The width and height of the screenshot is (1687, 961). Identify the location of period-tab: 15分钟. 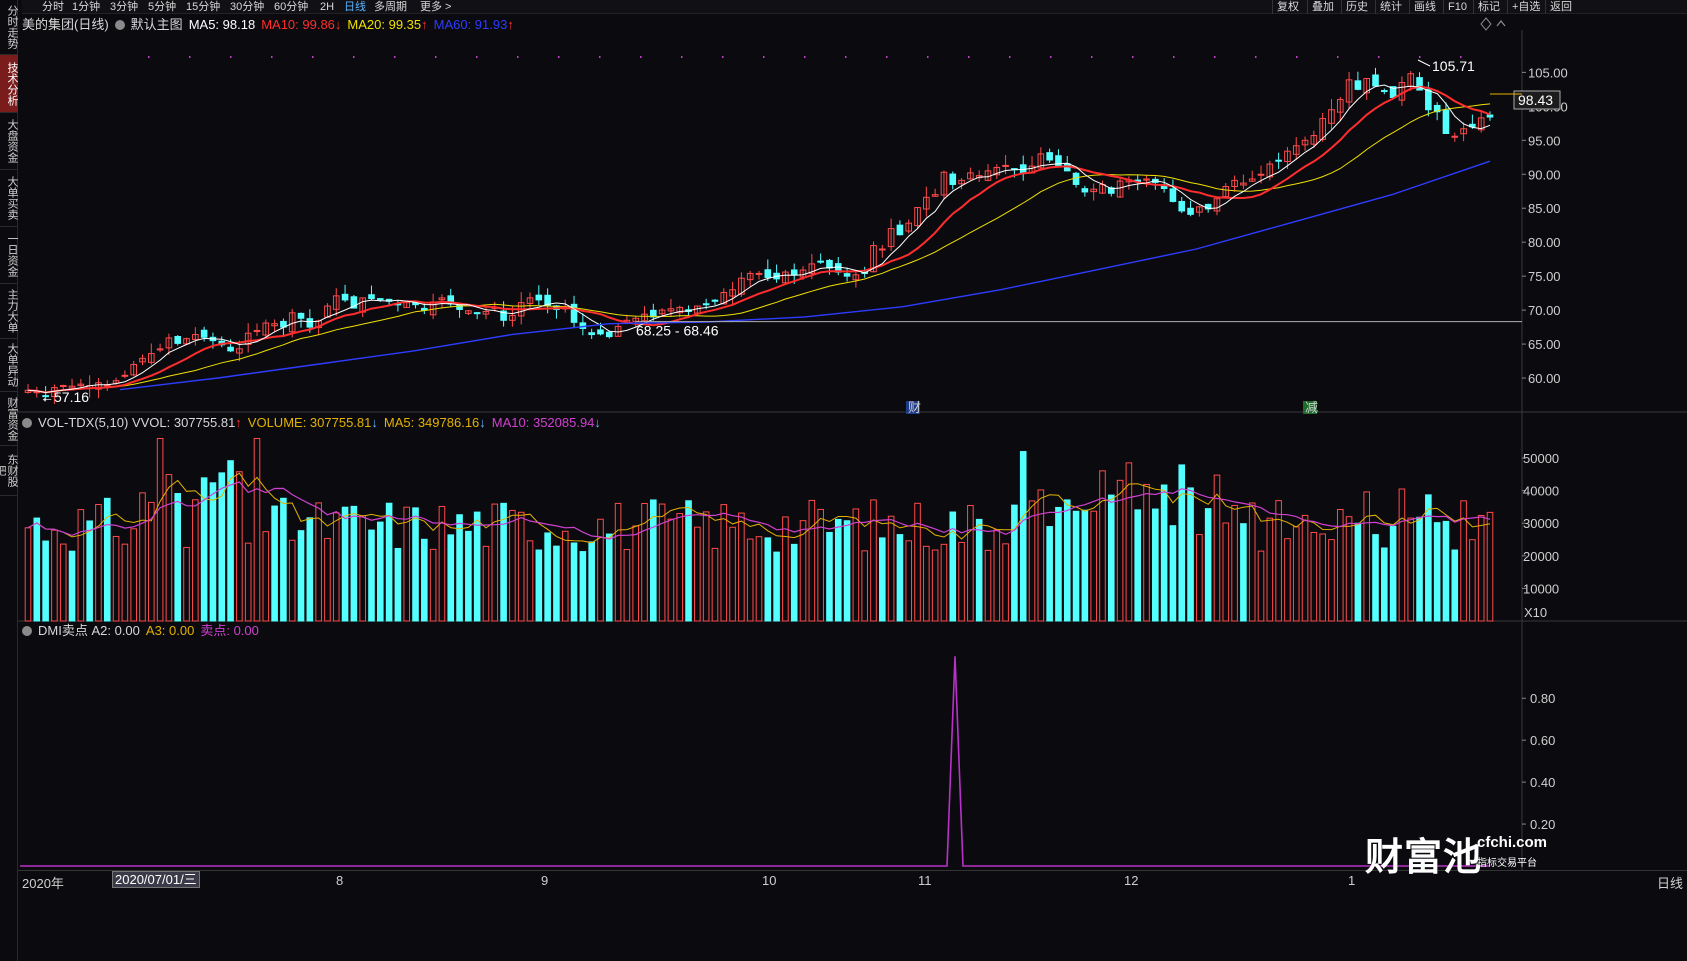
(203, 7).